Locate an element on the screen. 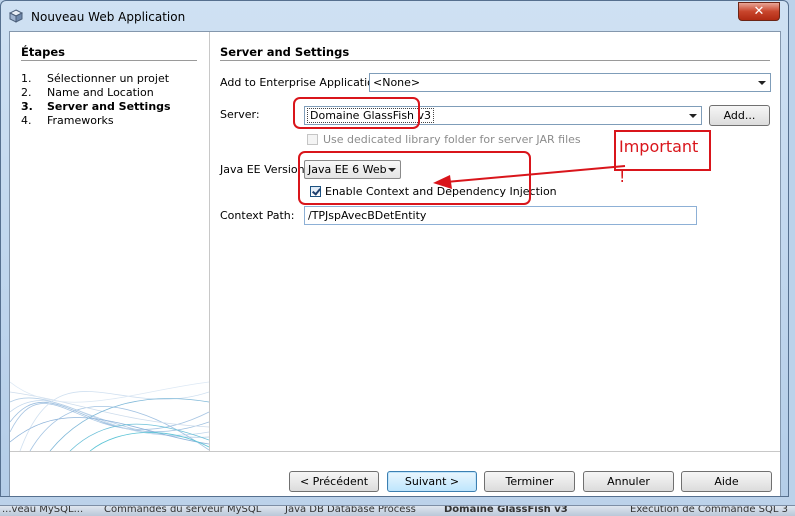  finish-button: Terminer is located at coordinates (529, 481).